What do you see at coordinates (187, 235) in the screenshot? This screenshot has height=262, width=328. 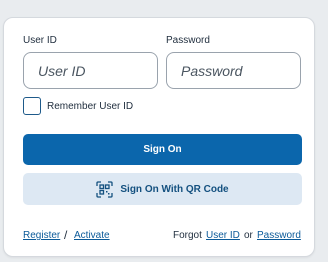 I see `forgot-text: Forgot` at bounding box center [187, 235].